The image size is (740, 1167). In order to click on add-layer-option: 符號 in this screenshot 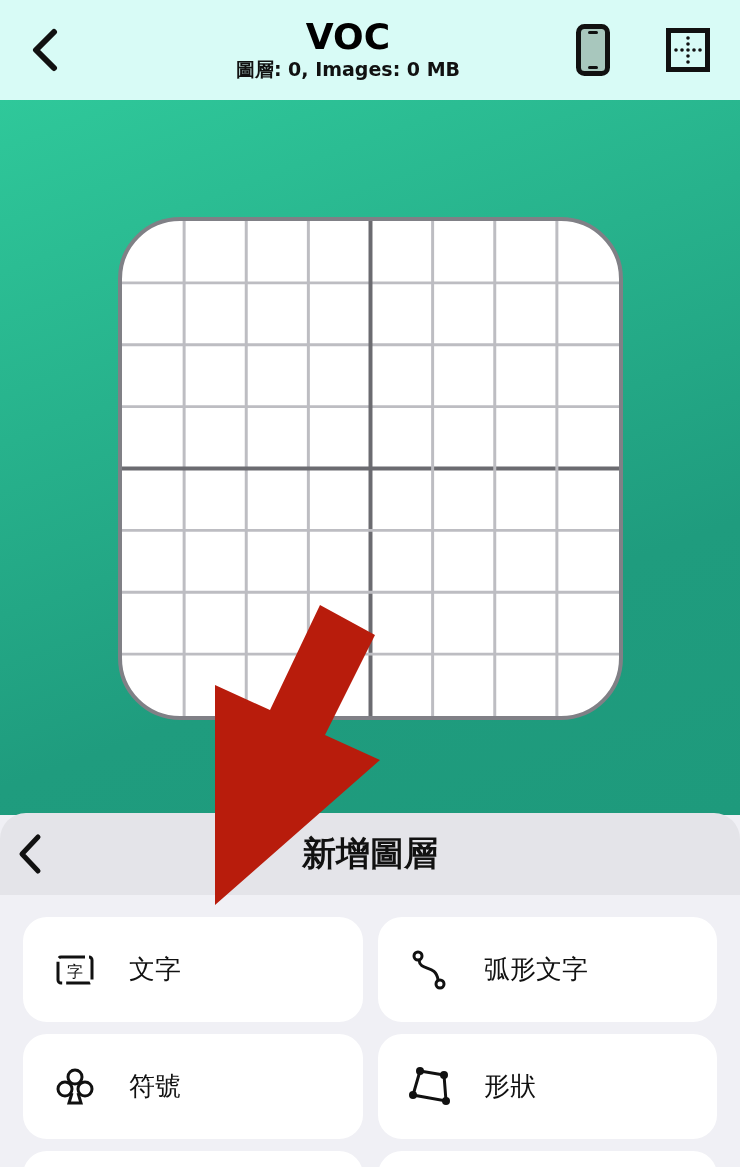, I will do `click(193, 1086)`.